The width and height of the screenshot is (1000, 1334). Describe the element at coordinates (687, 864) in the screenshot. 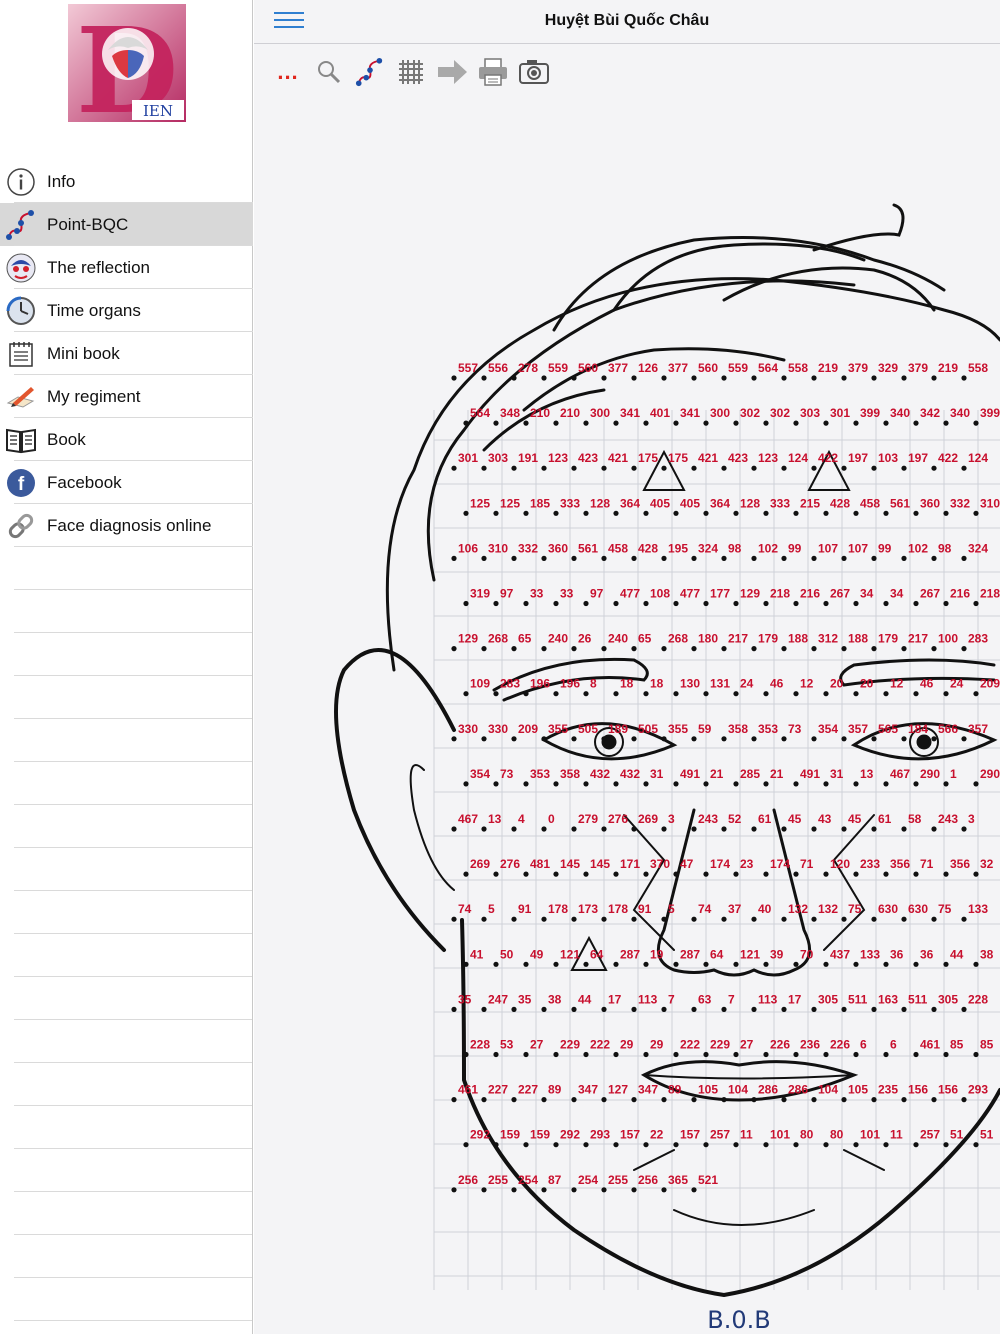

I see `acupoint-label: 47` at that location.